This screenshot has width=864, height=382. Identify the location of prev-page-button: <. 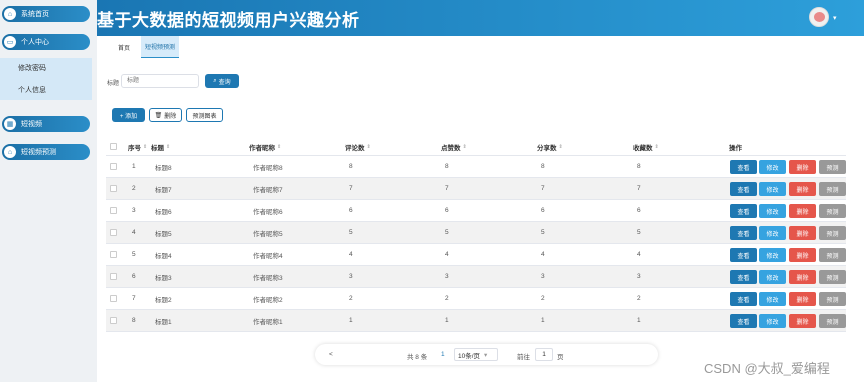
(331, 354).